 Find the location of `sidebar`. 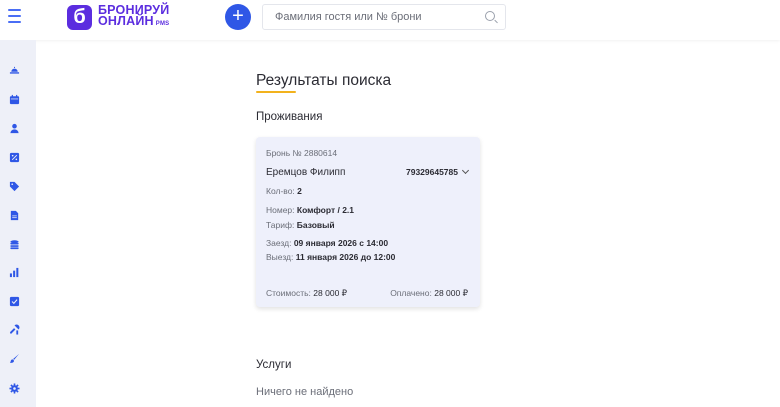

sidebar is located at coordinates (18, 223).